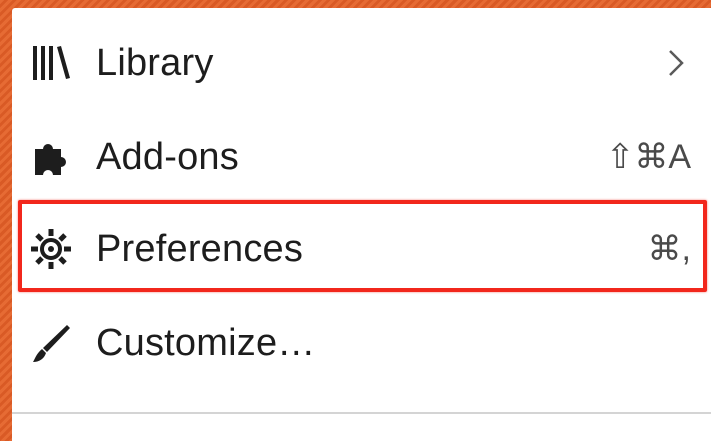  I want to click on puzzle-icon, so click(51, 157).